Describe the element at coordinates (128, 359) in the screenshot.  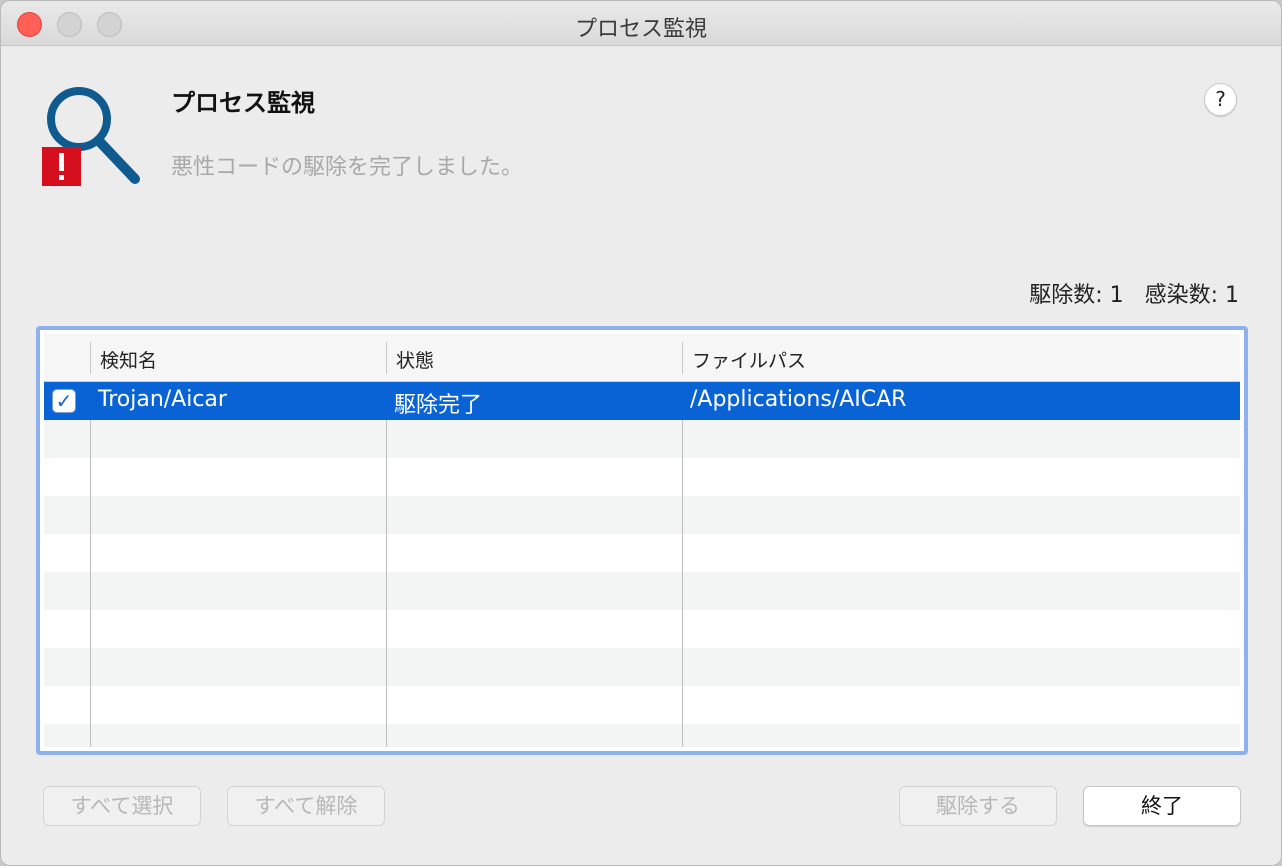
I see `column-header-name: 検知名` at that location.